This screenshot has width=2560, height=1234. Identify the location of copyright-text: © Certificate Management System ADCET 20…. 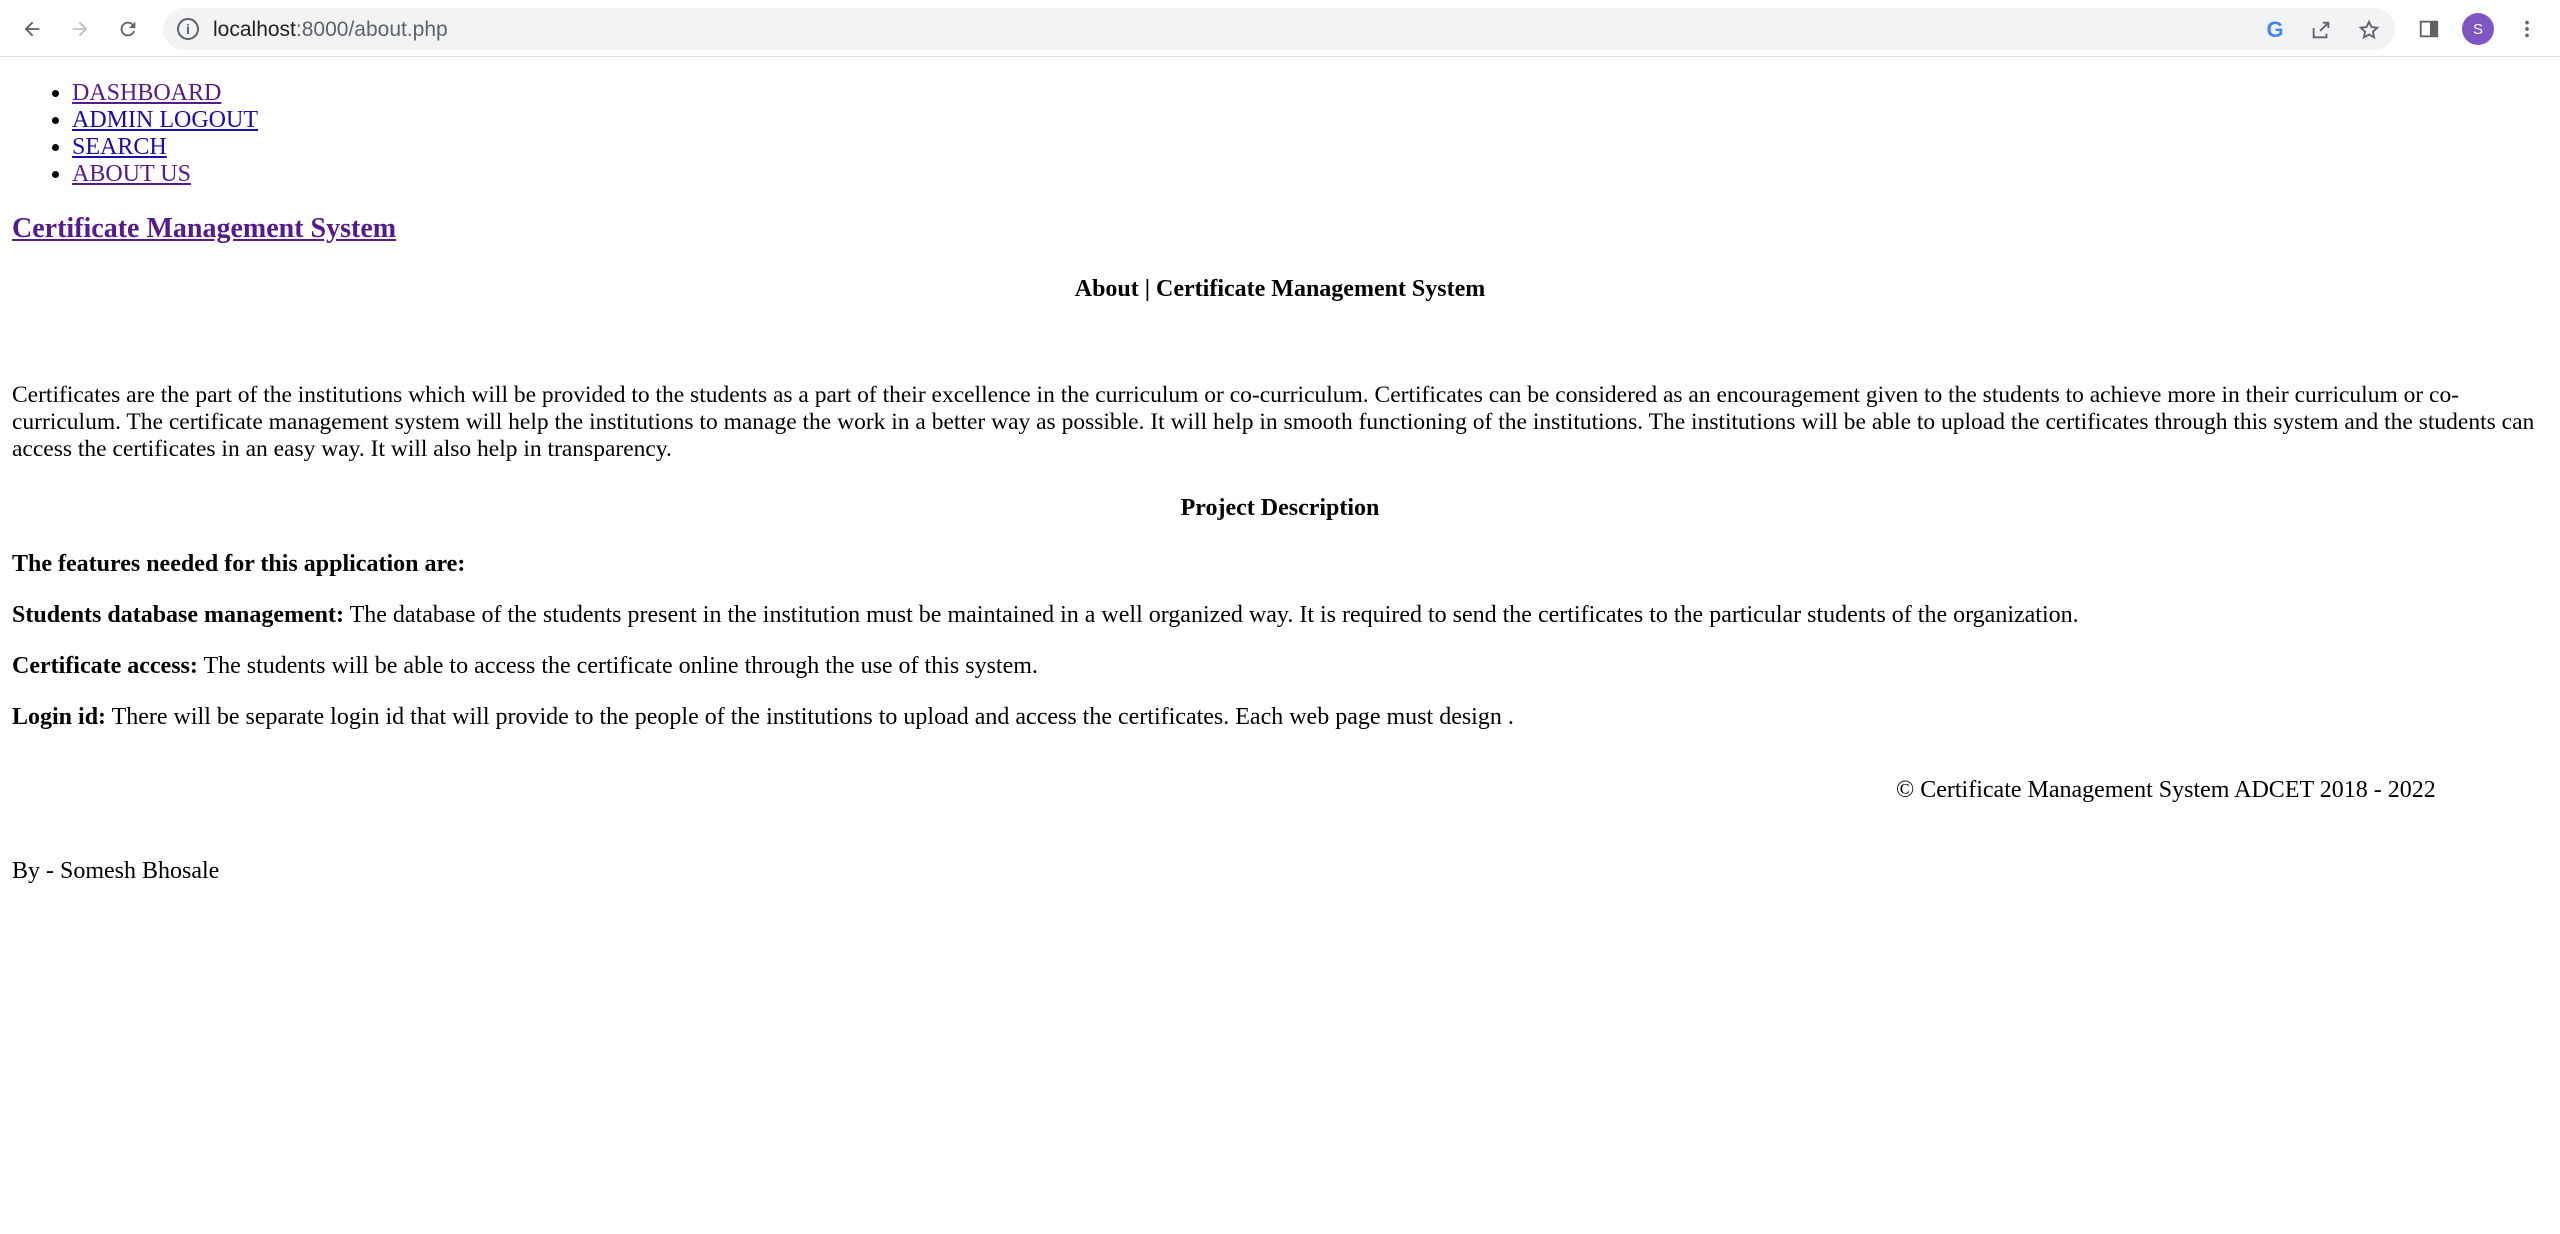
(2166, 790).